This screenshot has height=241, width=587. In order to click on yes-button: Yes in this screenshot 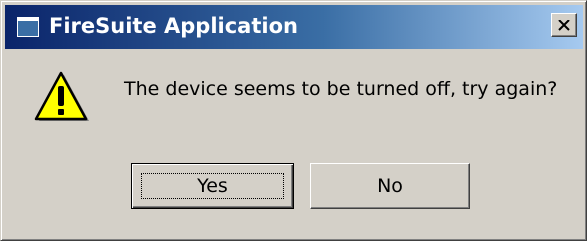, I will do `click(212, 186)`.